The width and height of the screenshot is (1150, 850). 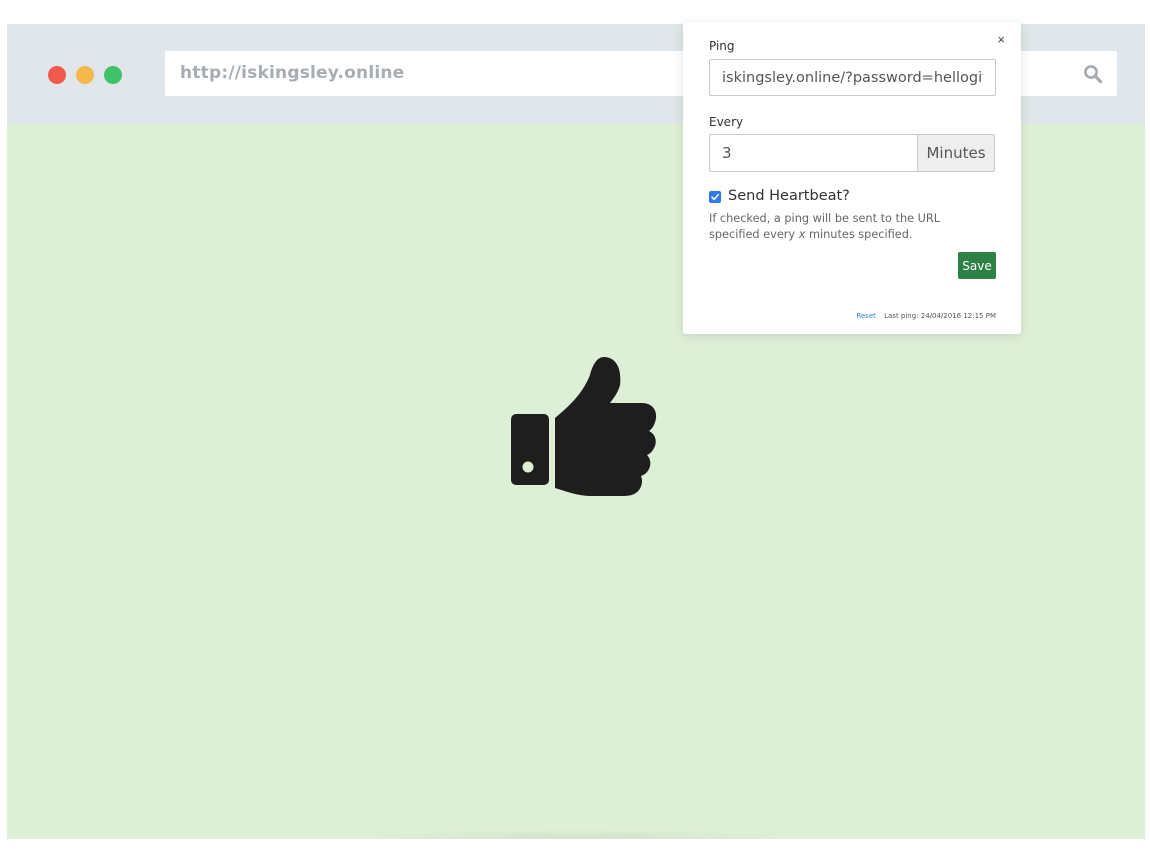 I want to click on save-button: Save, so click(x=977, y=265).